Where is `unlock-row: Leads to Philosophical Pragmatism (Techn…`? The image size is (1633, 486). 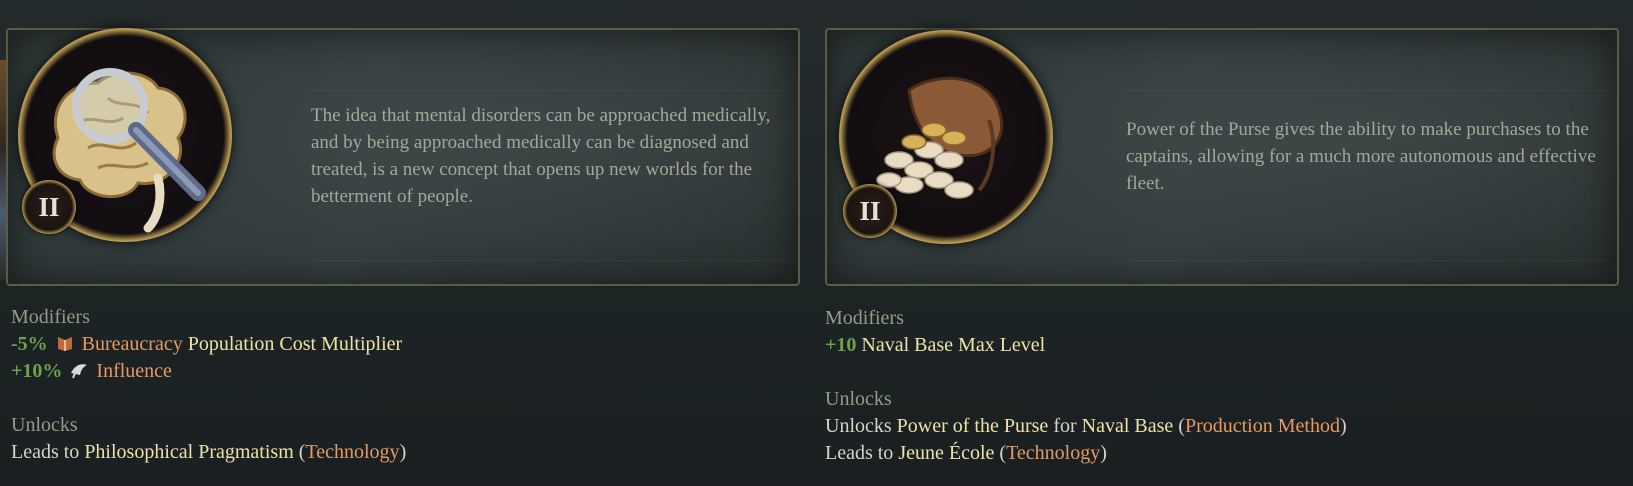
unlock-row: Leads to Philosophical Pragmatism (Techn… is located at coordinates (208, 452).